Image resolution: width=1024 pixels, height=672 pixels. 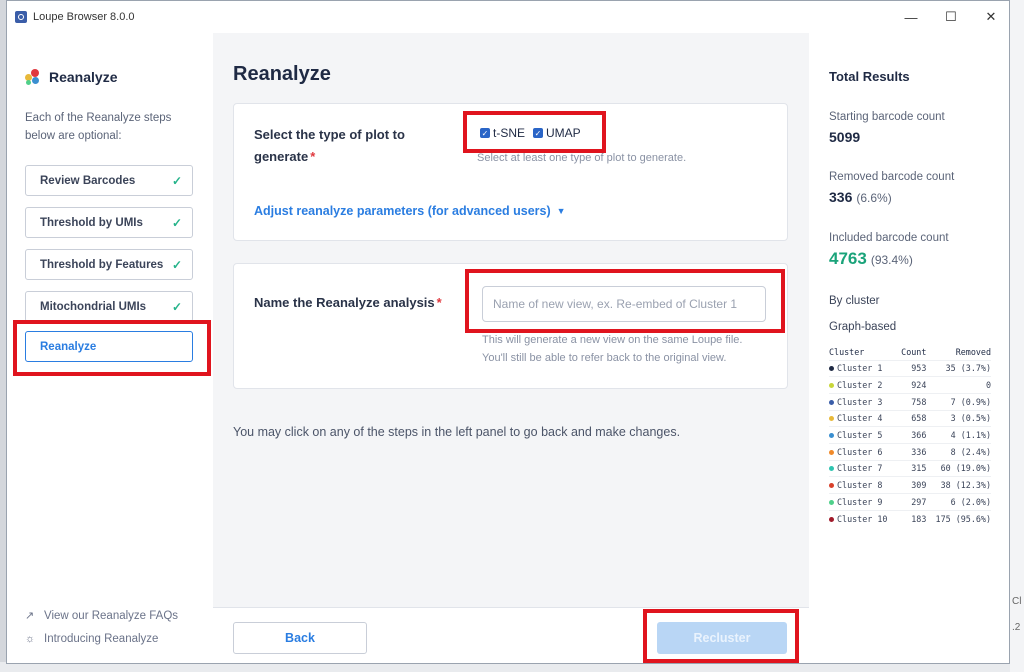 I want to click on step-reanalyze: Reanalyze, so click(x=109, y=346).